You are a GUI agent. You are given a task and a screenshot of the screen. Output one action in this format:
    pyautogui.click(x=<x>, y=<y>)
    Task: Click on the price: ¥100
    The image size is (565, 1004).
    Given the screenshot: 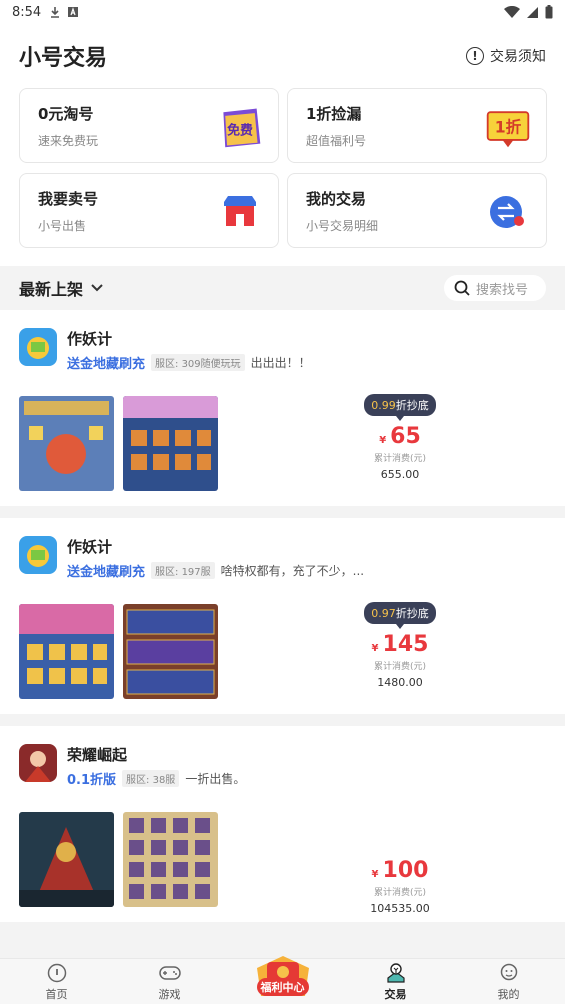 What is the action you would take?
    pyautogui.click(x=400, y=870)
    